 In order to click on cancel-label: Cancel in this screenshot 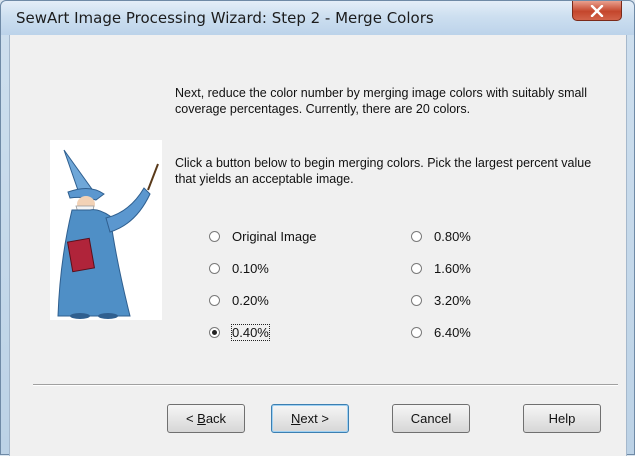, I will do `click(431, 418)`.